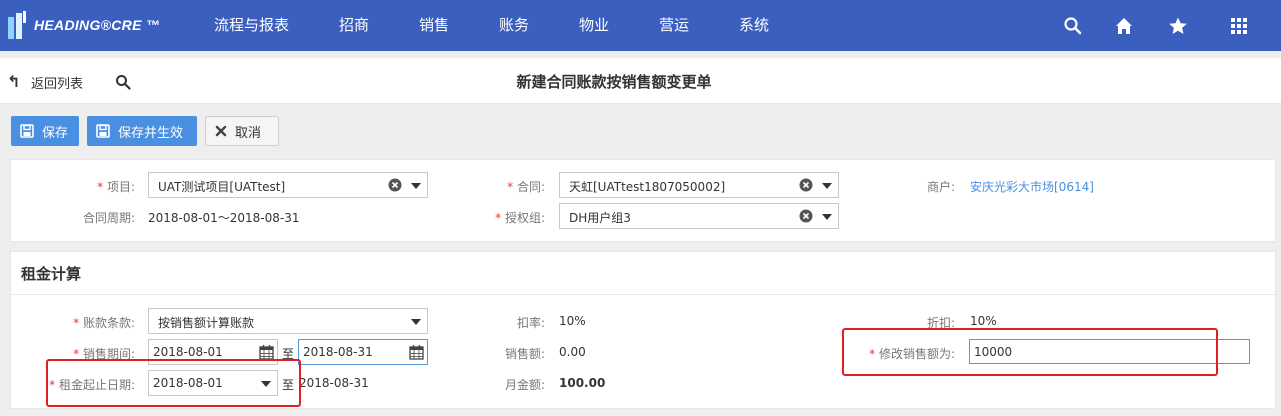 The image size is (1281, 416). I want to click on save-and-activate-label: 保存并生效, so click(151, 133).